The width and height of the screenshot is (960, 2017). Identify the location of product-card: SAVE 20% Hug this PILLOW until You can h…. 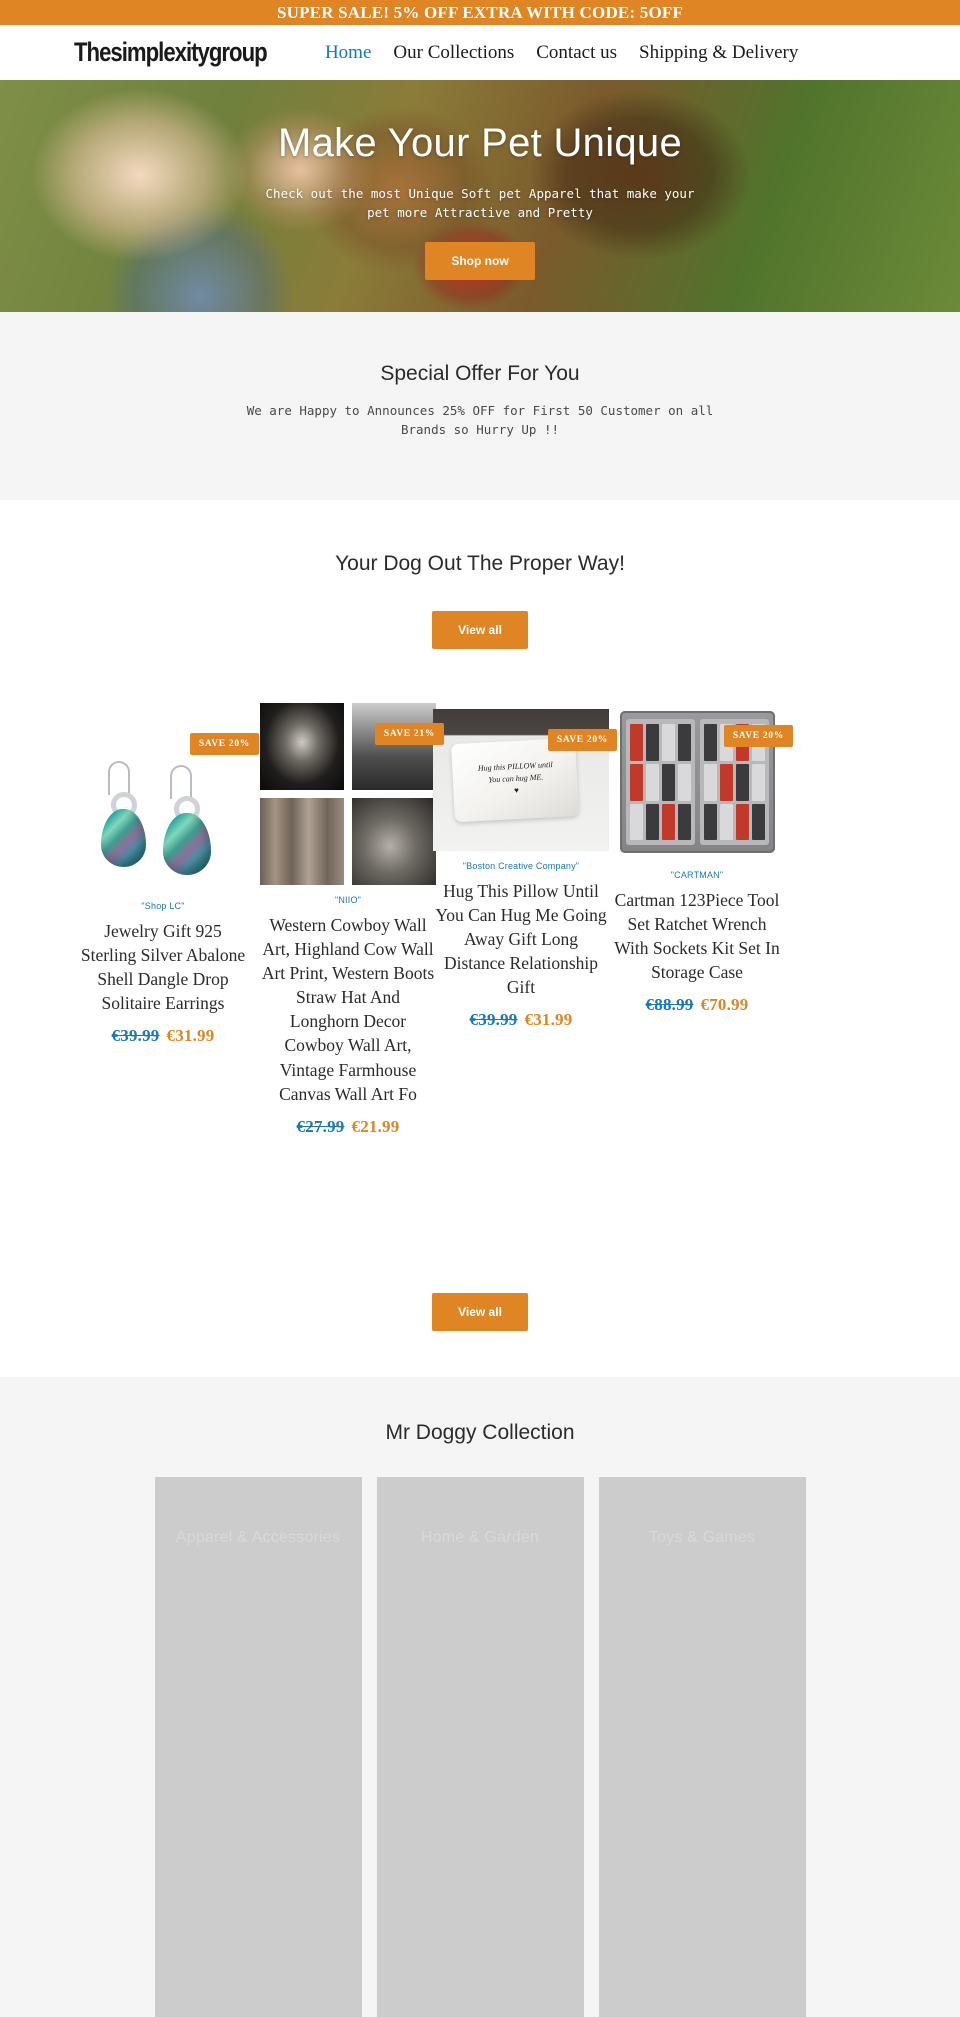
(525, 869).